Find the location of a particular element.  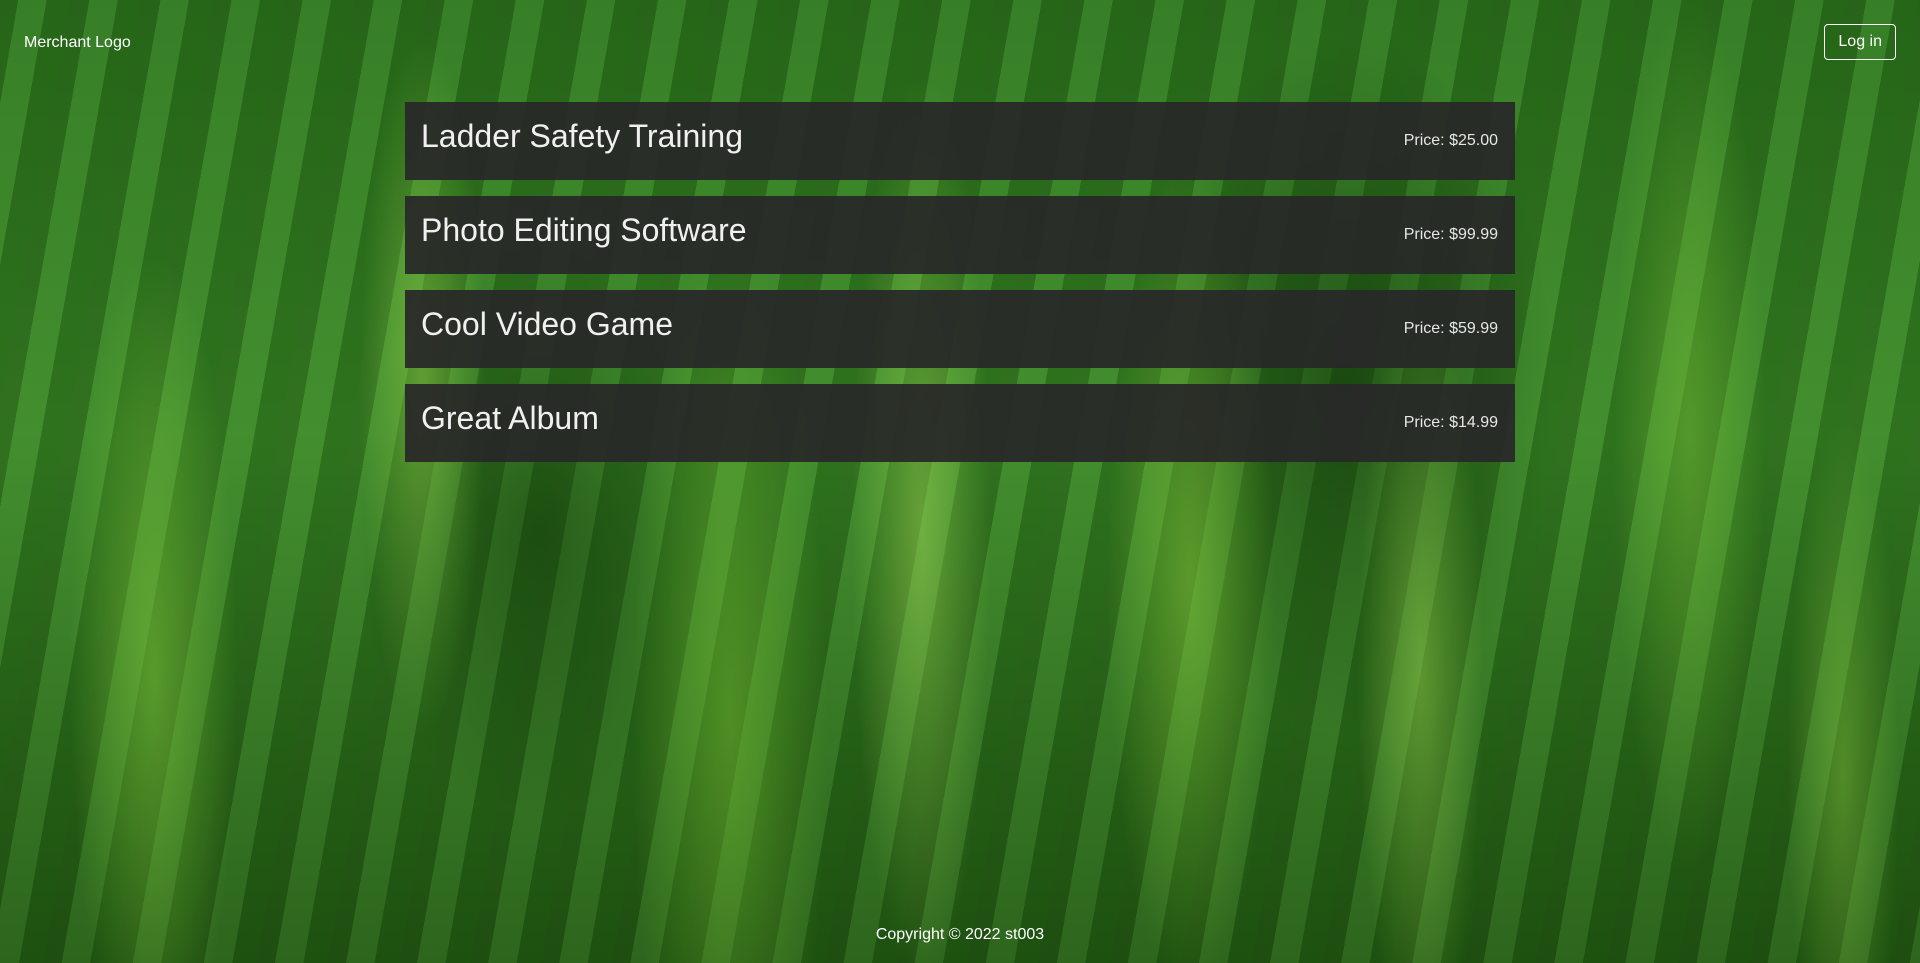

login-button: Log in is located at coordinates (1860, 42).